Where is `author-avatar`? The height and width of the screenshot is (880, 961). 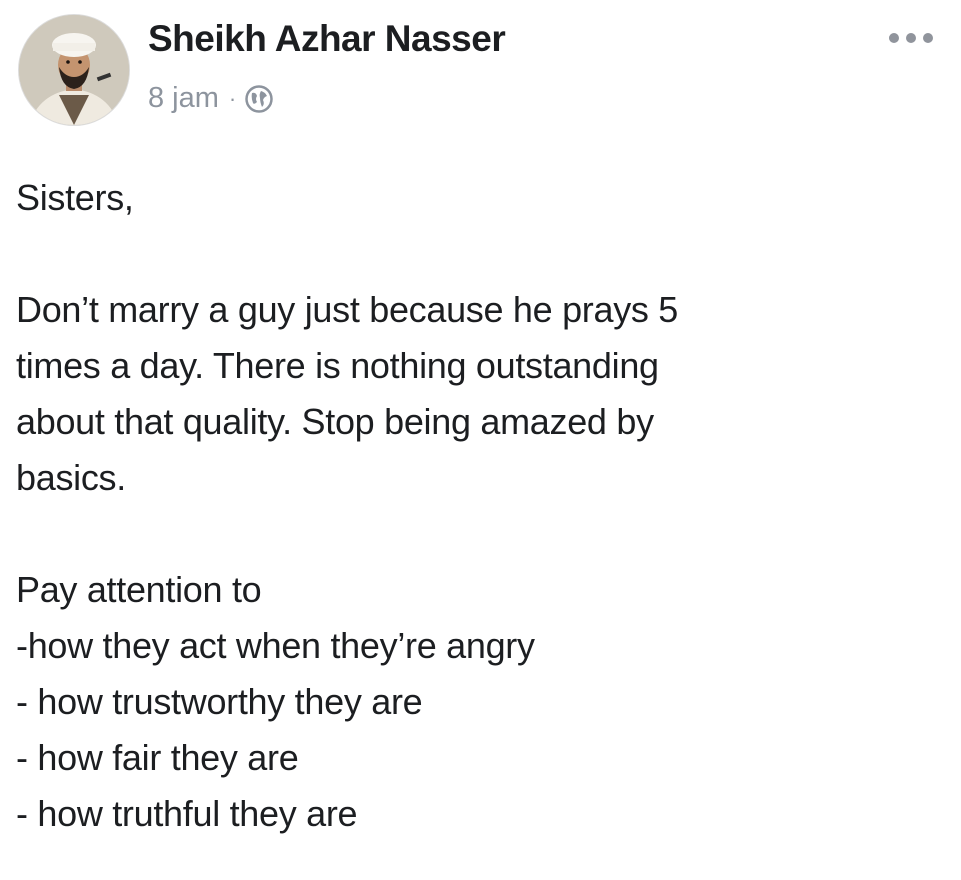
author-avatar is located at coordinates (74, 70).